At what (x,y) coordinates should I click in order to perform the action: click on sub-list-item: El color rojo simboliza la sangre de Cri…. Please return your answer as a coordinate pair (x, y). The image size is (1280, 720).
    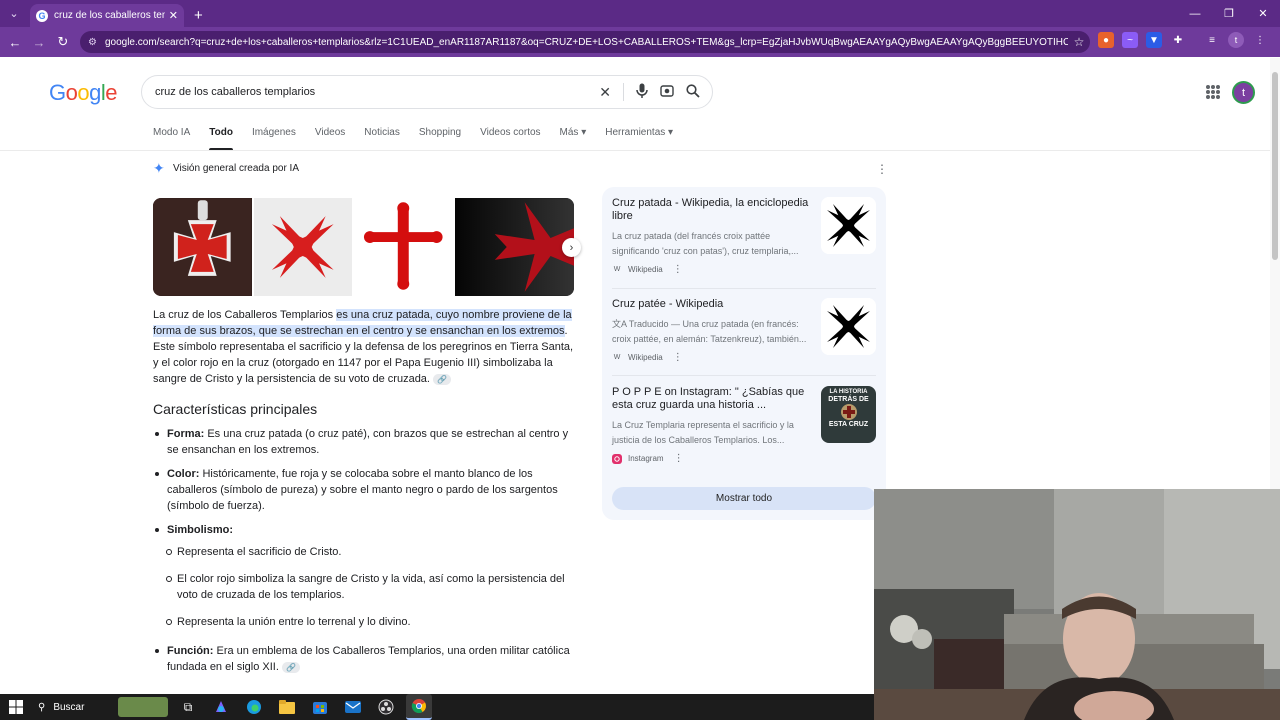
    Looking at the image, I should click on (363, 587).